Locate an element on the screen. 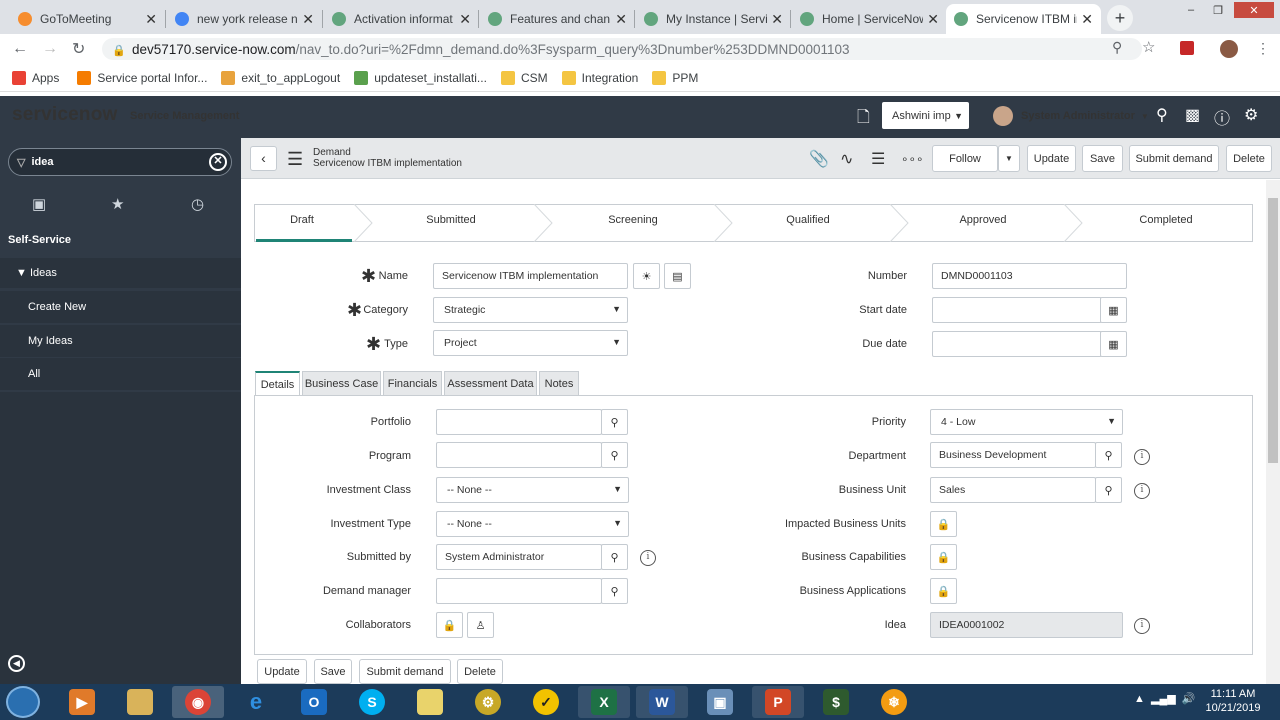 The width and height of the screenshot is (1280, 720). remote-desktop-icon: ▣ is located at coordinates (720, 702).